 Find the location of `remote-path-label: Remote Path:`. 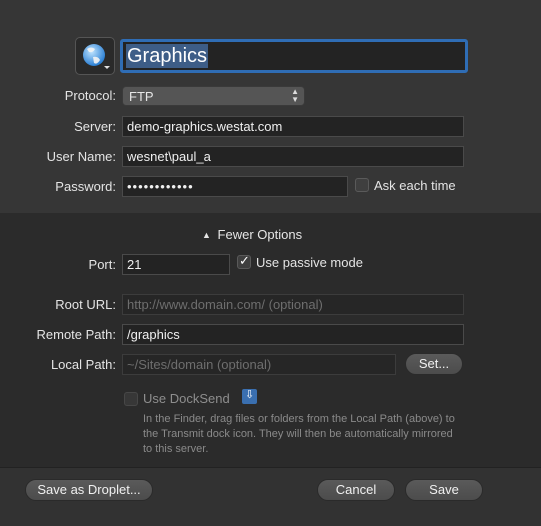

remote-path-label: Remote Path: is located at coordinates (76, 334).